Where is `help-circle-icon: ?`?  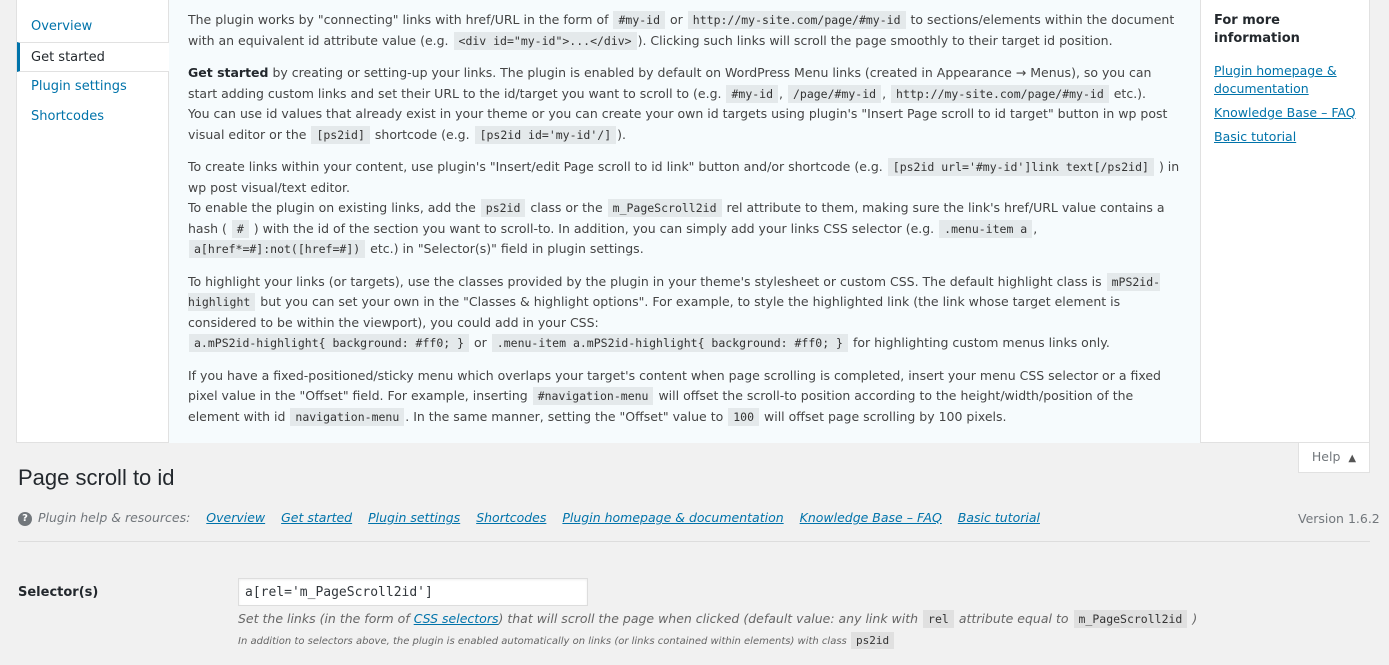
help-circle-icon: ? is located at coordinates (25, 518).